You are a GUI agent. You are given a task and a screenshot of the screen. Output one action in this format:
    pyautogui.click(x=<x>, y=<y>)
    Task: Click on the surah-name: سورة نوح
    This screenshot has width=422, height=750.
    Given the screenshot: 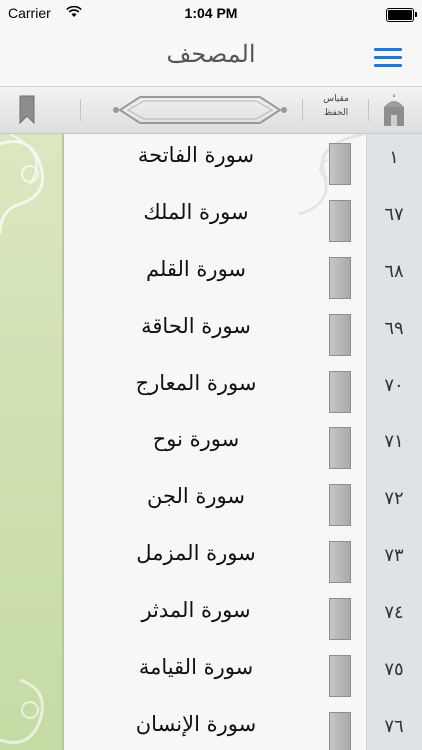 What is the action you would take?
    pyautogui.click(x=196, y=439)
    